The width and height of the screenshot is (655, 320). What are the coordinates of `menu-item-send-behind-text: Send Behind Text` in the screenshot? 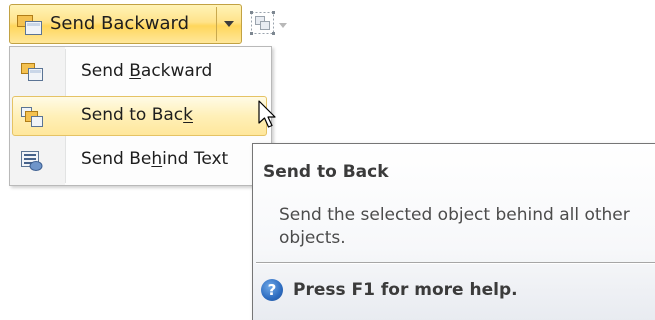 It's located at (139, 160).